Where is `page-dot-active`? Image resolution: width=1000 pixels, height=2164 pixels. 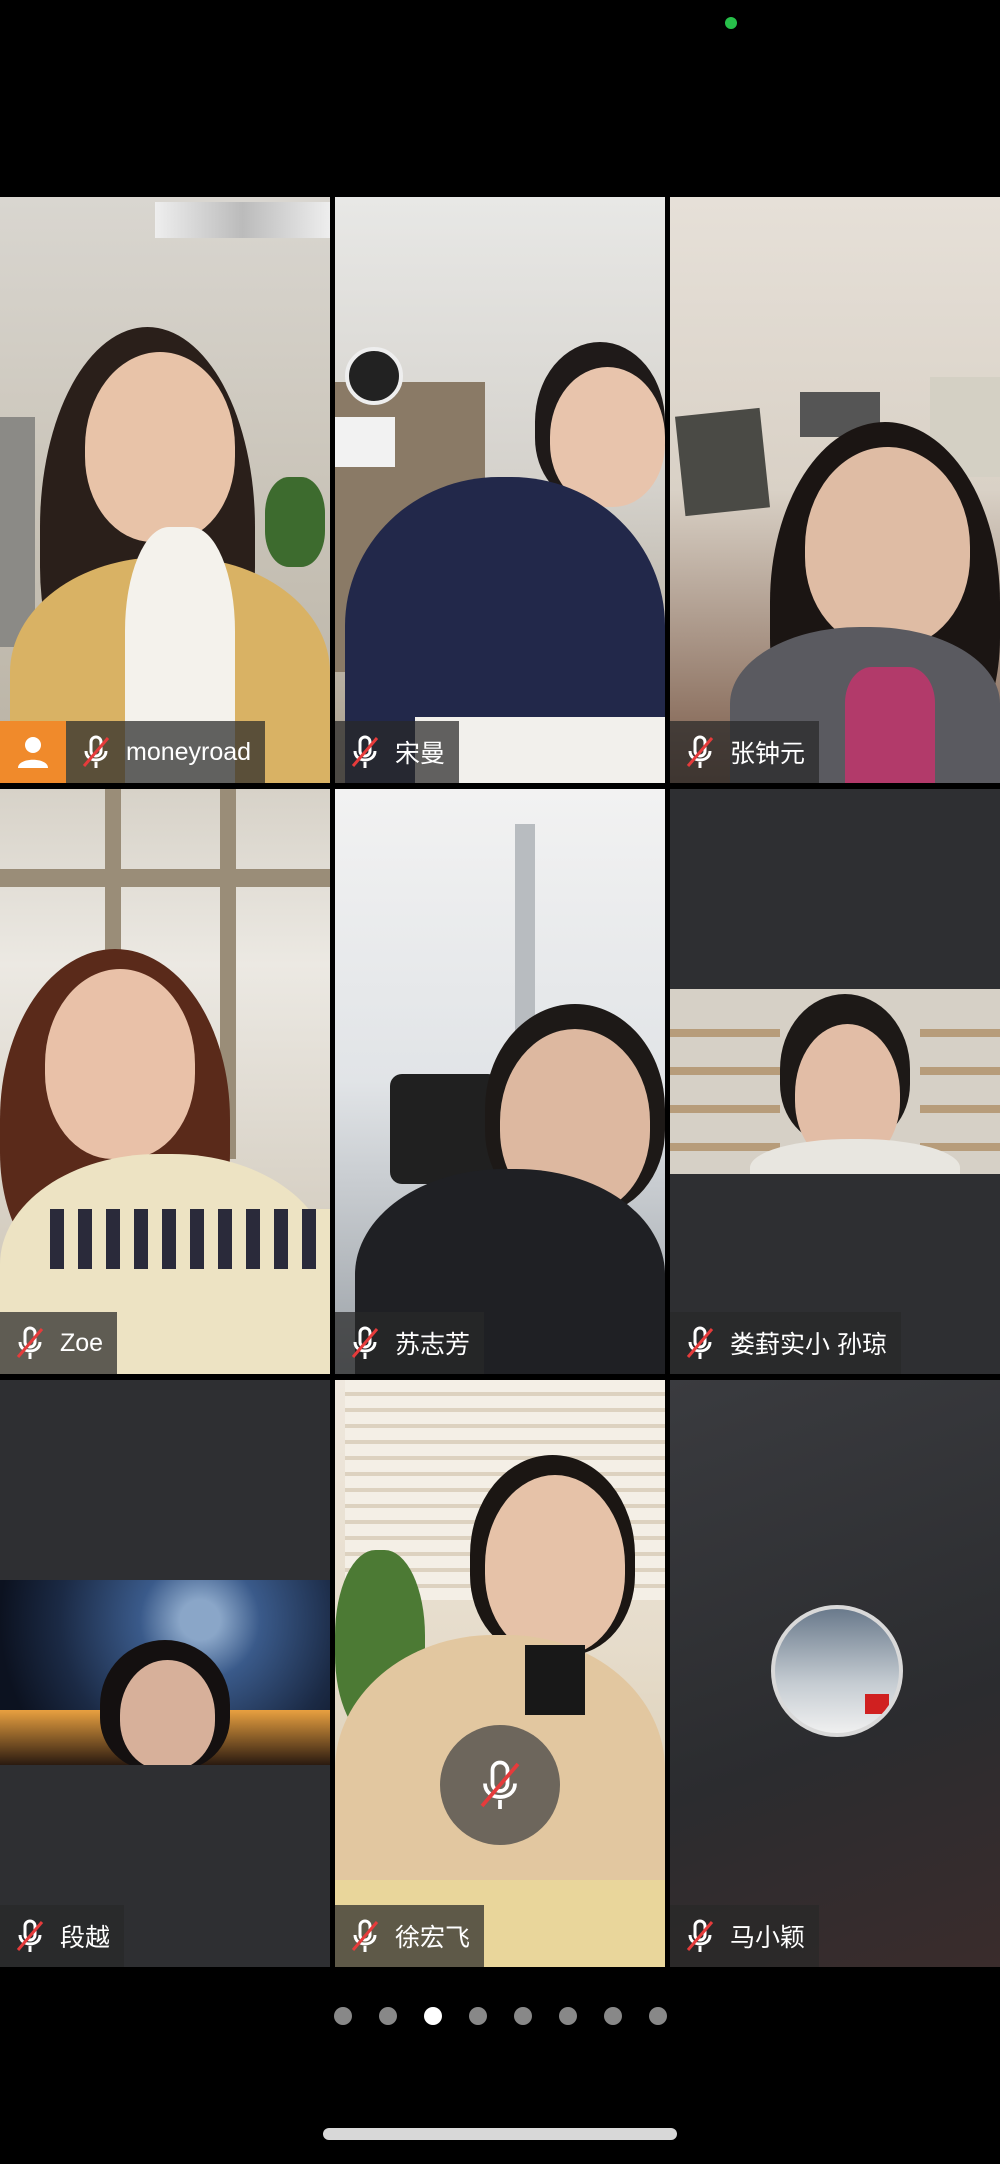 page-dot-active is located at coordinates (432, 2016).